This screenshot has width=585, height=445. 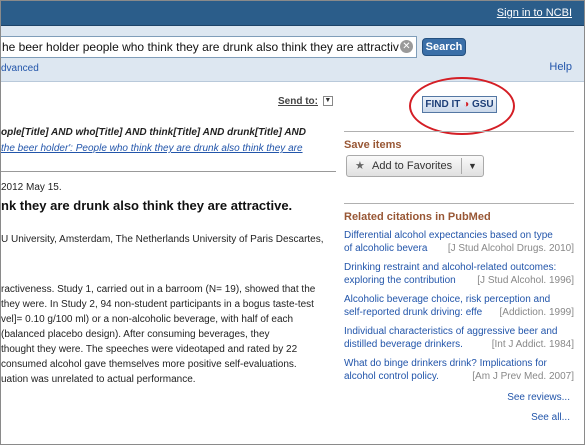 What do you see at coordinates (444, 47) in the screenshot?
I see `search-button: Search` at bounding box center [444, 47].